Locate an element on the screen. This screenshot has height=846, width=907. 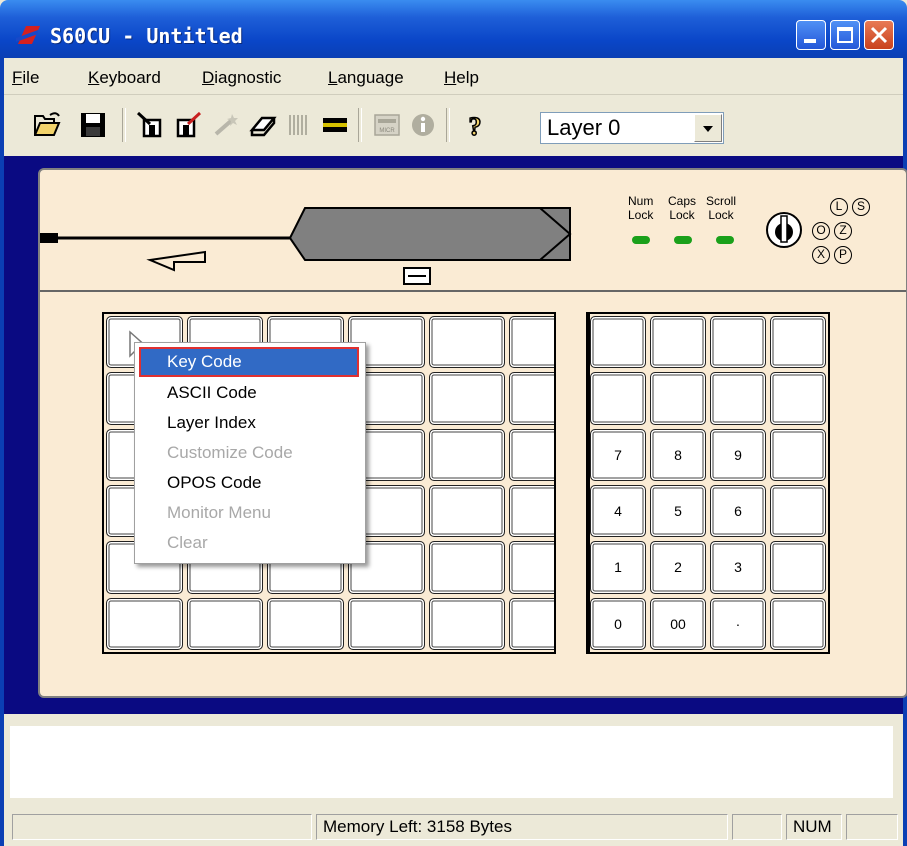
save-disk-icon is located at coordinates (93, 125).